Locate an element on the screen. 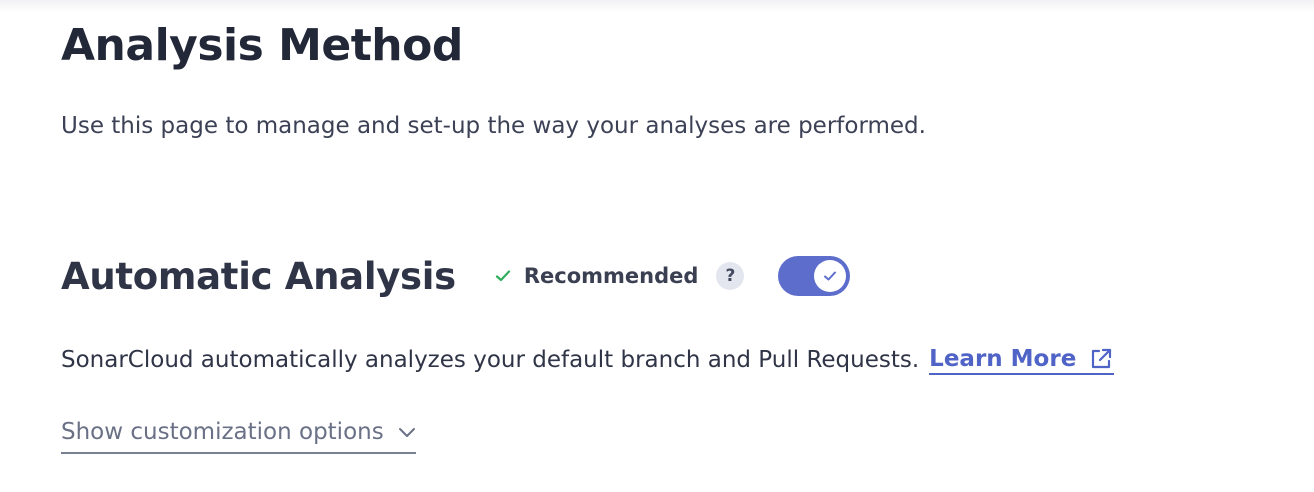 This screenshot has width=1314, height=492. show-customization-options-button: Show customization options is located at coordinates (238, 433).